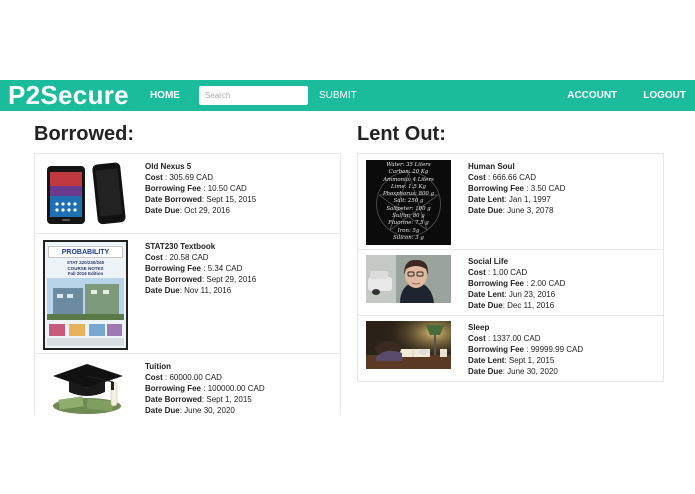  I want to click on item-date-borrowed: Date Borrowed: Sept 15, 2015, so click(201, 199).